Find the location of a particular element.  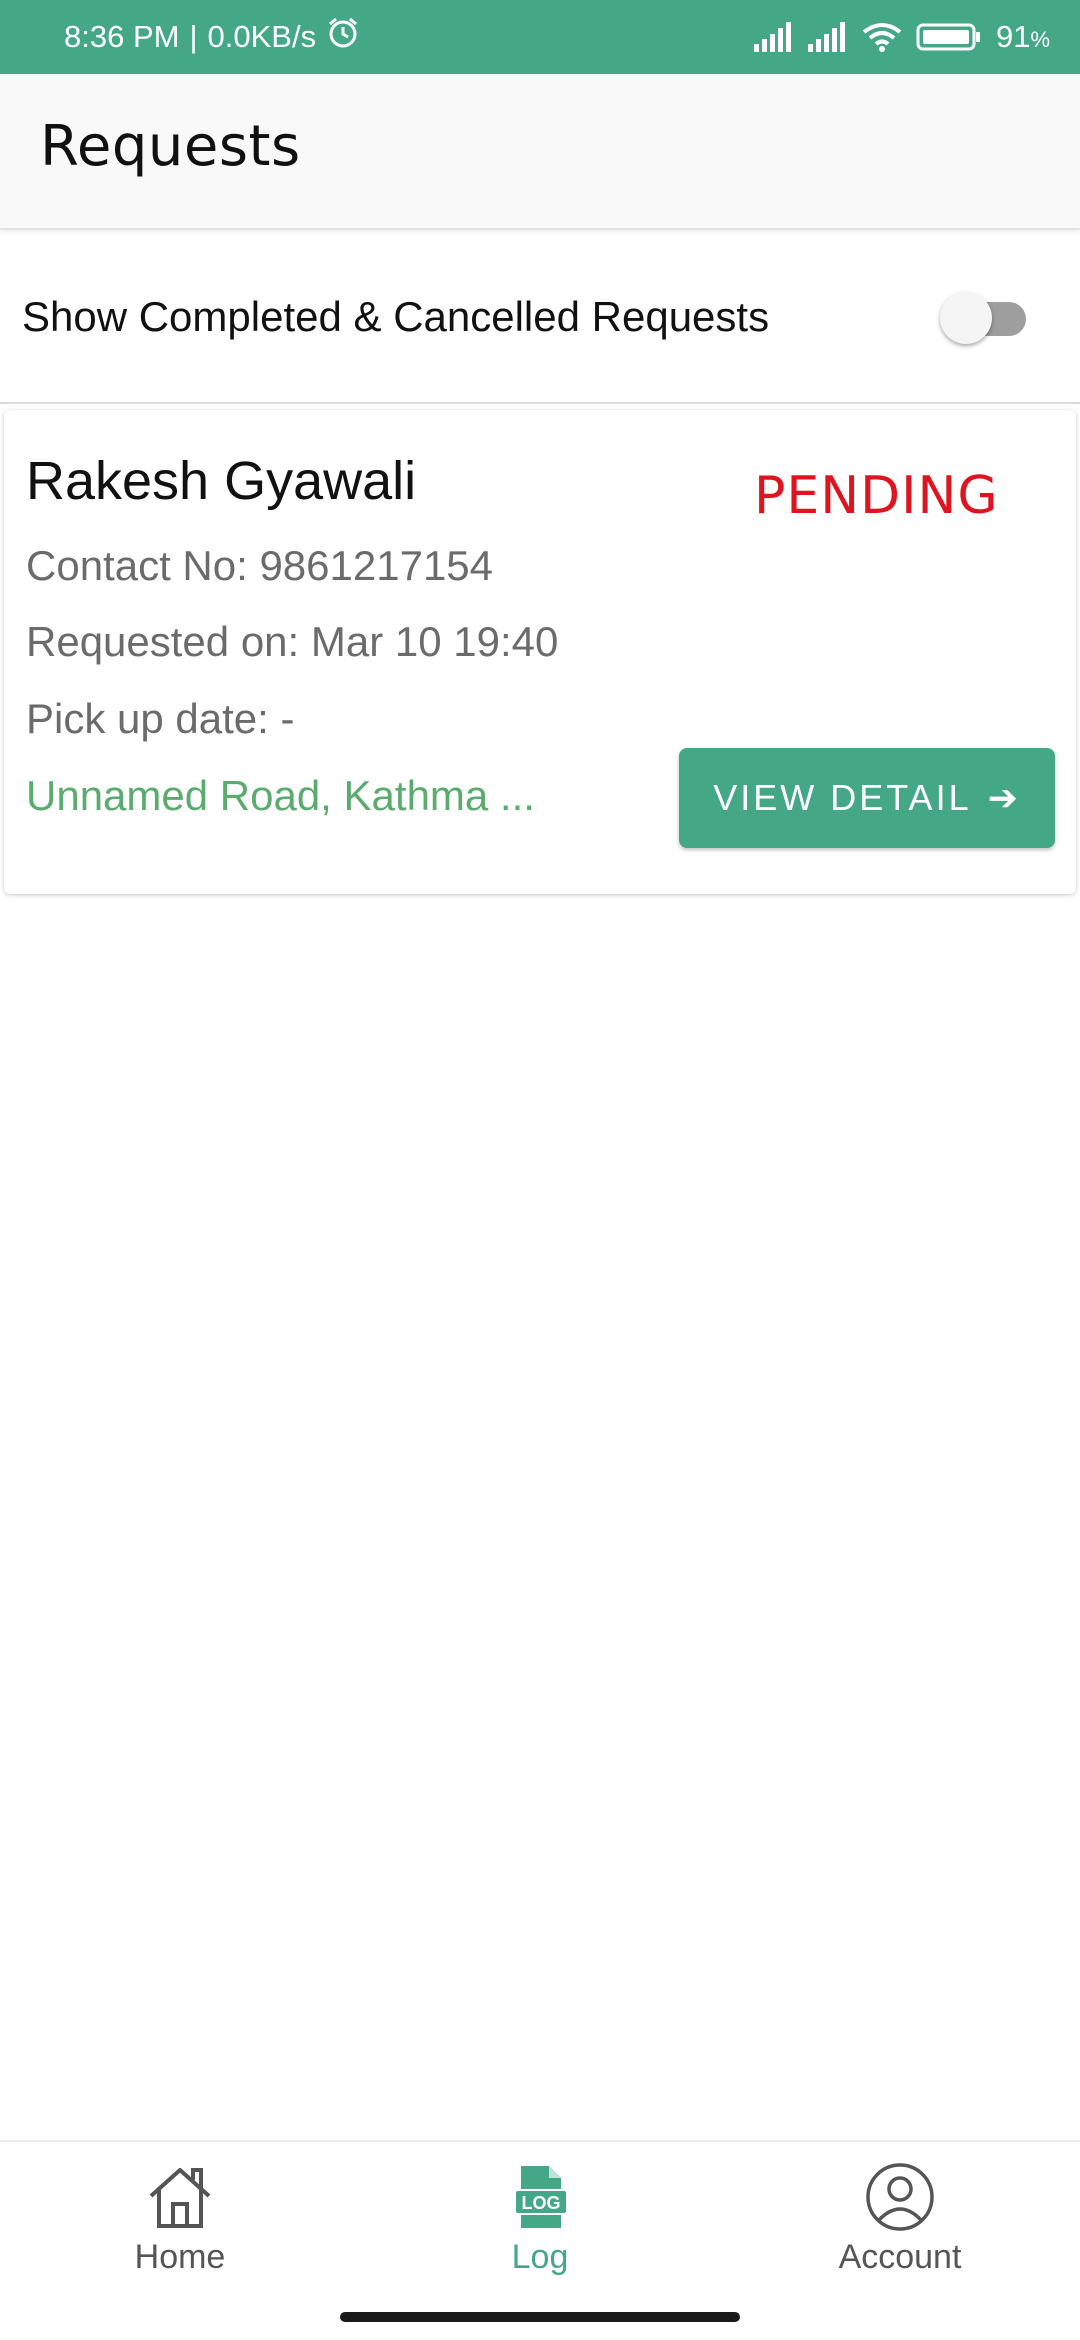

page-title: Requests is located at coordinates (170, 146).